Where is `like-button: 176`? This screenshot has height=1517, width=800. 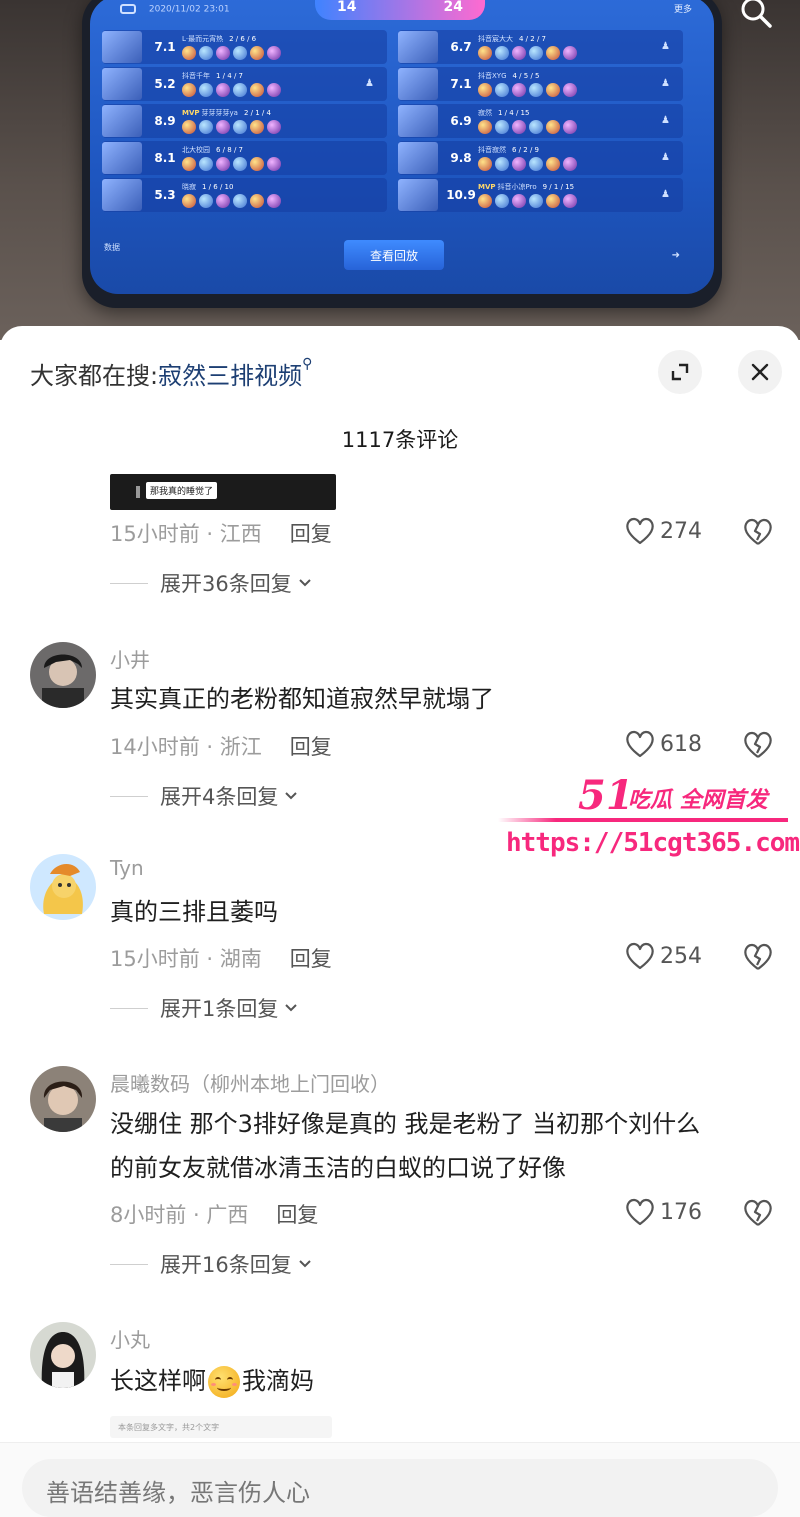 like-button: 176 is located at coordinates (663, 1212).